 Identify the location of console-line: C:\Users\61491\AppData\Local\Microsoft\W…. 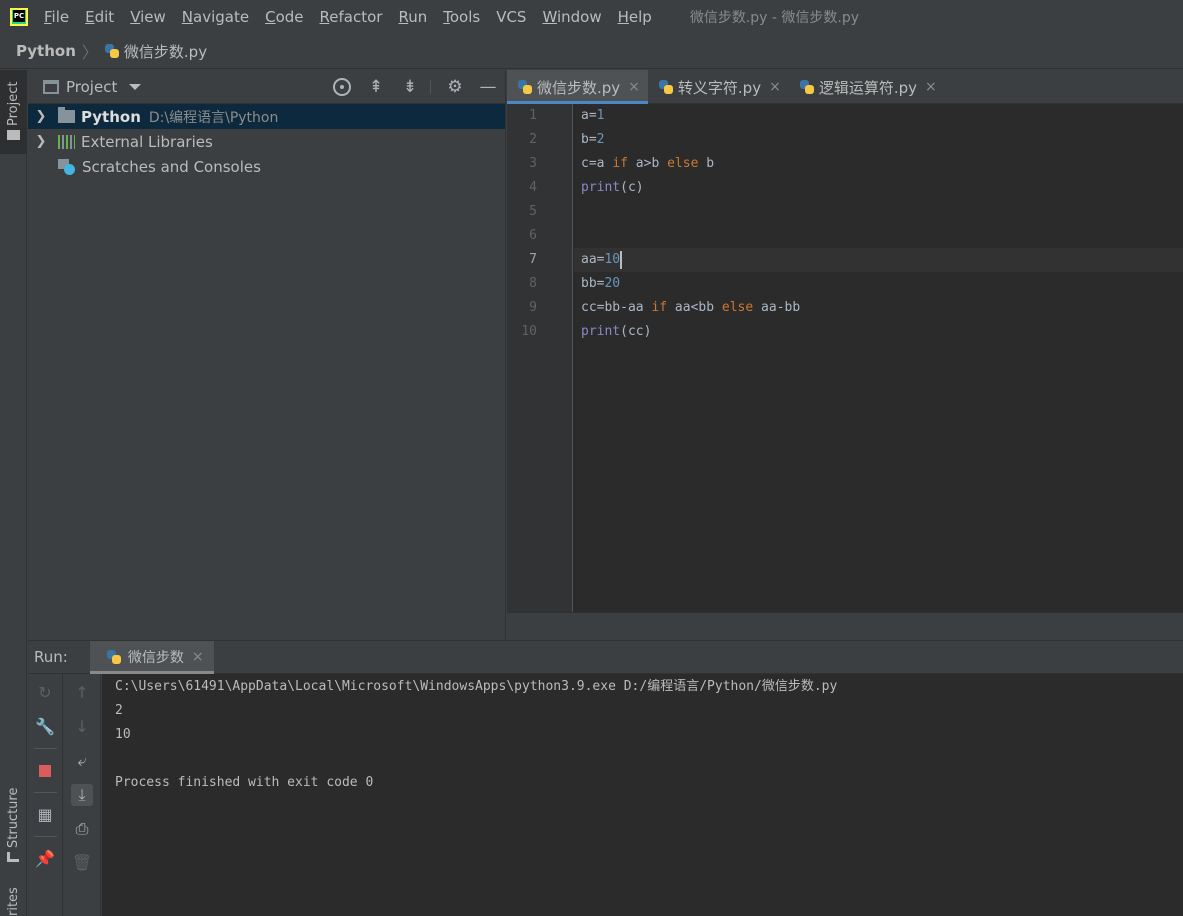
(476, 686).